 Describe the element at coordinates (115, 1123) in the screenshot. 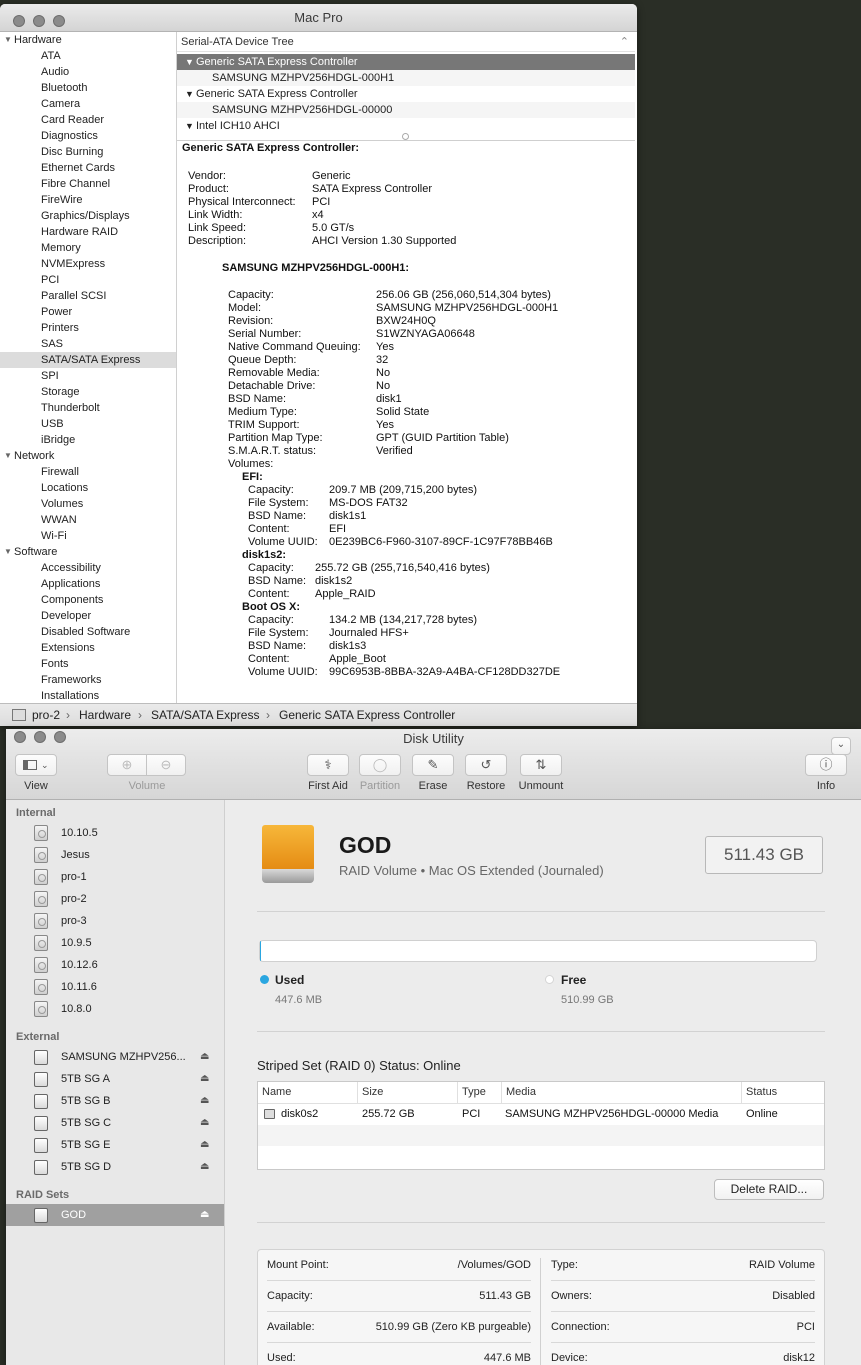

I see `sidebar-item-5tb-sg-c: 5TB SG C ⏏` at that location.